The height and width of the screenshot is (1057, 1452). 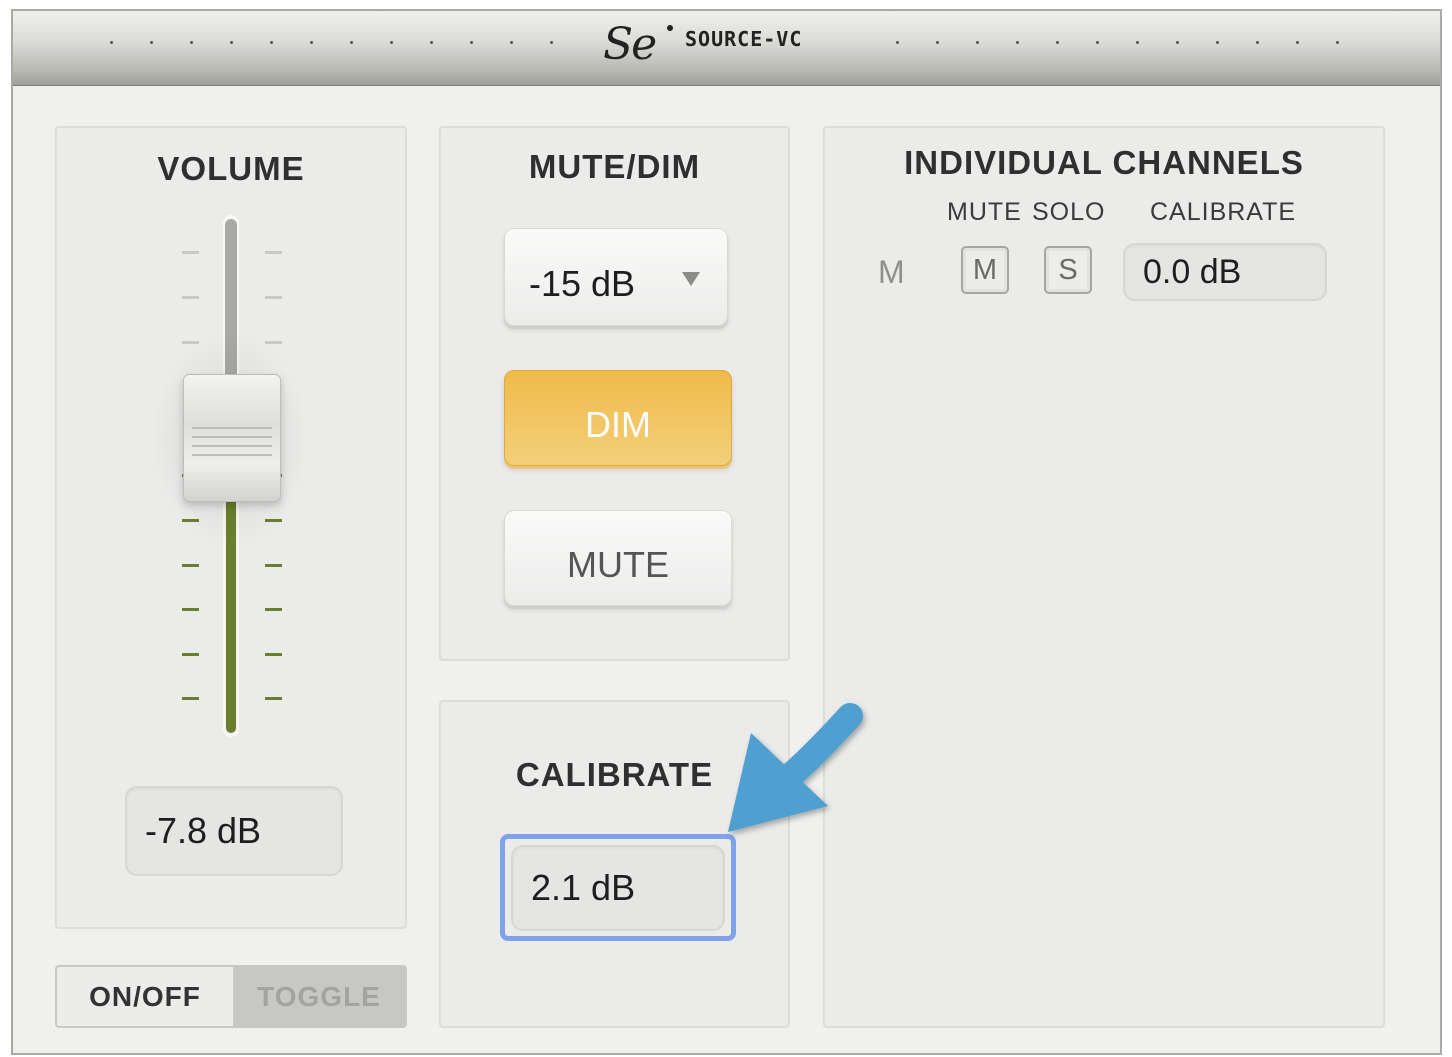 I want to click on volume-value-field: -7.8 dB, so click(x=234, y=831).